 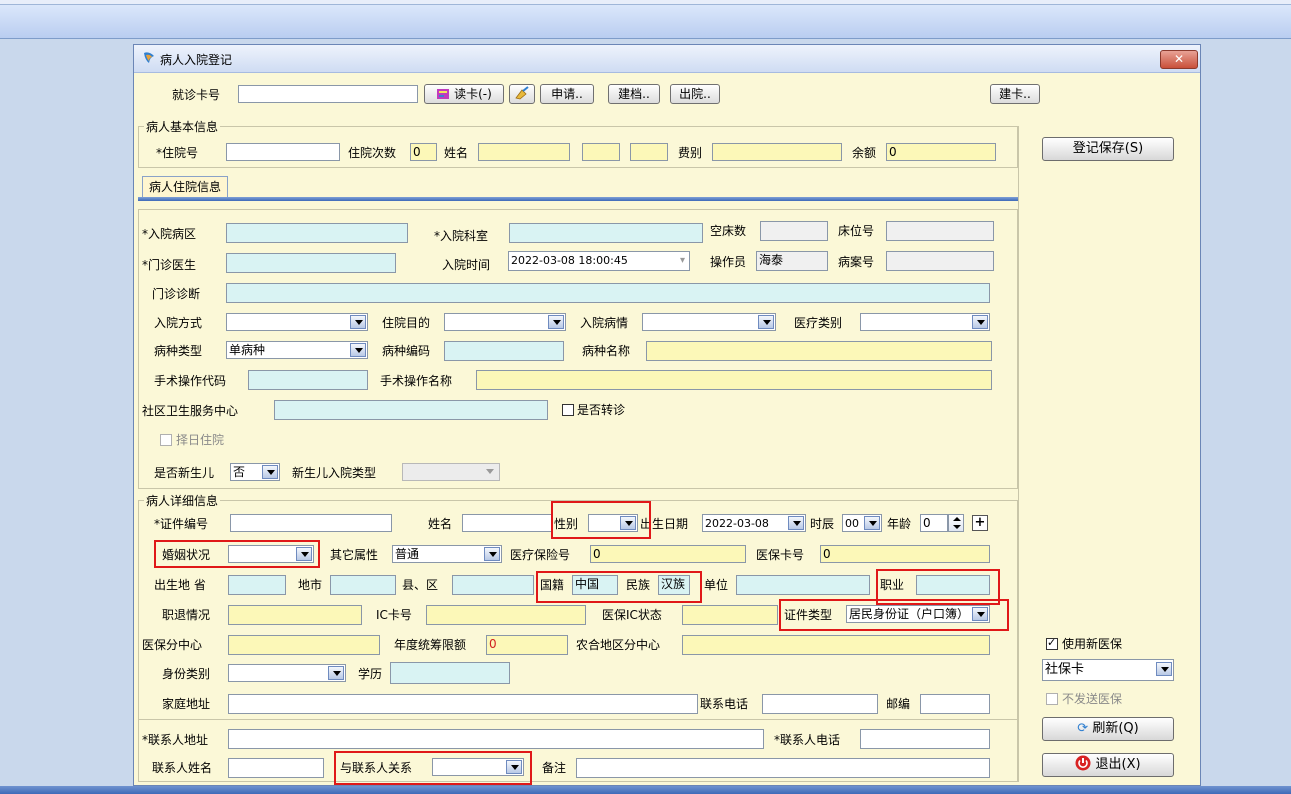 I want to click on card-no-input, so click(x=328, y=94).